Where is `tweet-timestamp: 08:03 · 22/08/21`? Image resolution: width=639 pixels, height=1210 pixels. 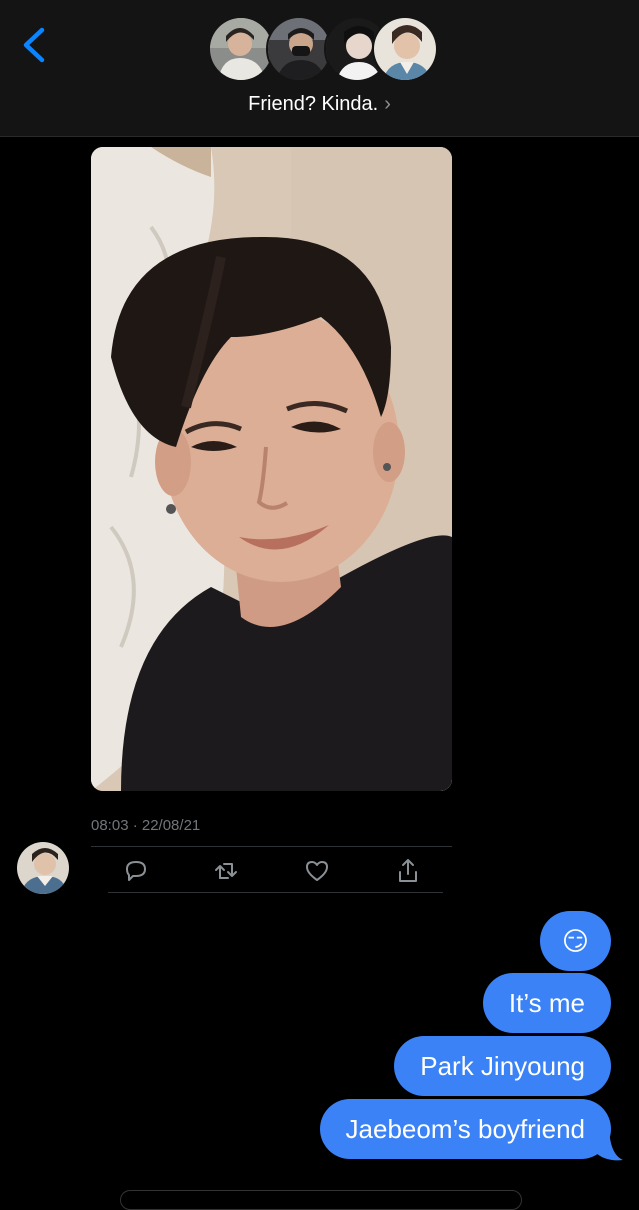 tweet-timestamp: 08:03 · 22/08/21 is located at coordinates (146, 825).